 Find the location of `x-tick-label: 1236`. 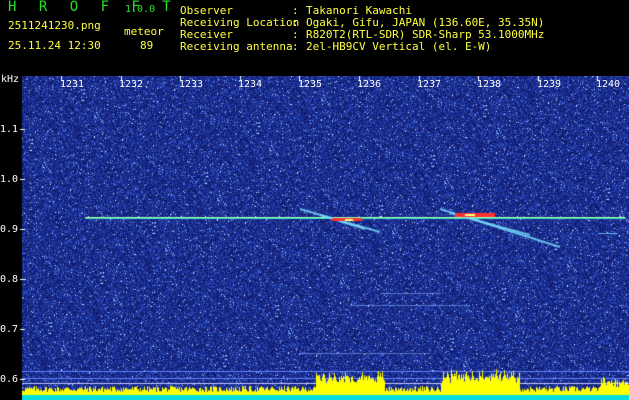

x-tick-label: 1236 is located at coordinates (369, 84).